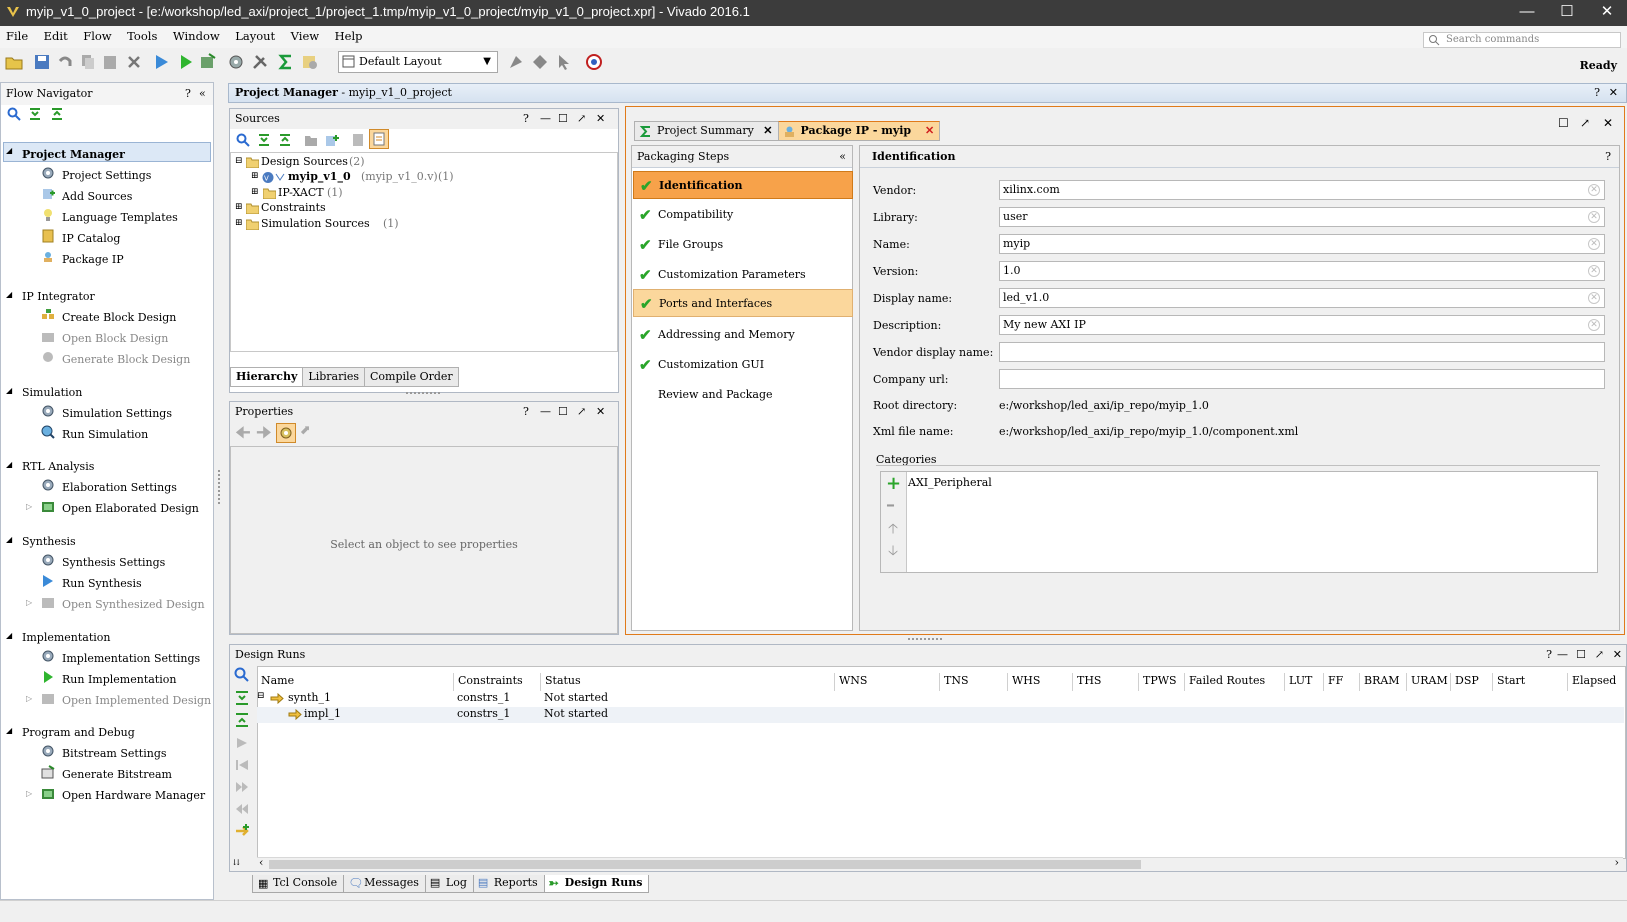 This screenshot has height=922, width=1627. What do you see at coordinates (1040, 682) in the screenshot?
I see `col-whs: WHS` at bounding box center [1040, 682].